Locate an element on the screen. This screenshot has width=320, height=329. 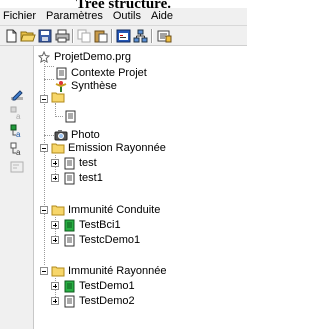
tree-item-test1-label: test1 is located at coordinates (91, 178).